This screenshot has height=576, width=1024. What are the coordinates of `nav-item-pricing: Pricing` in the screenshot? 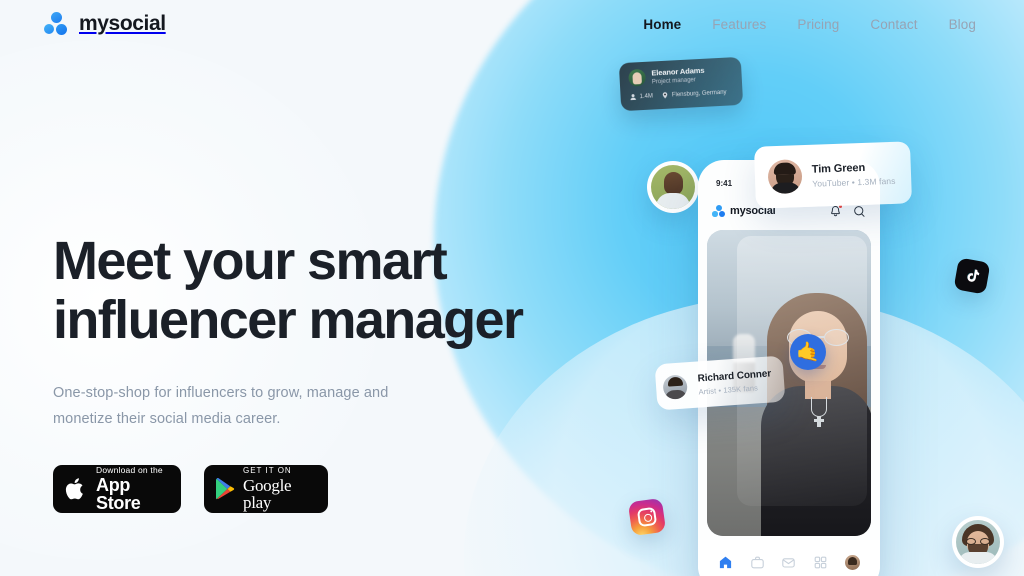 It's located at (818, 24).